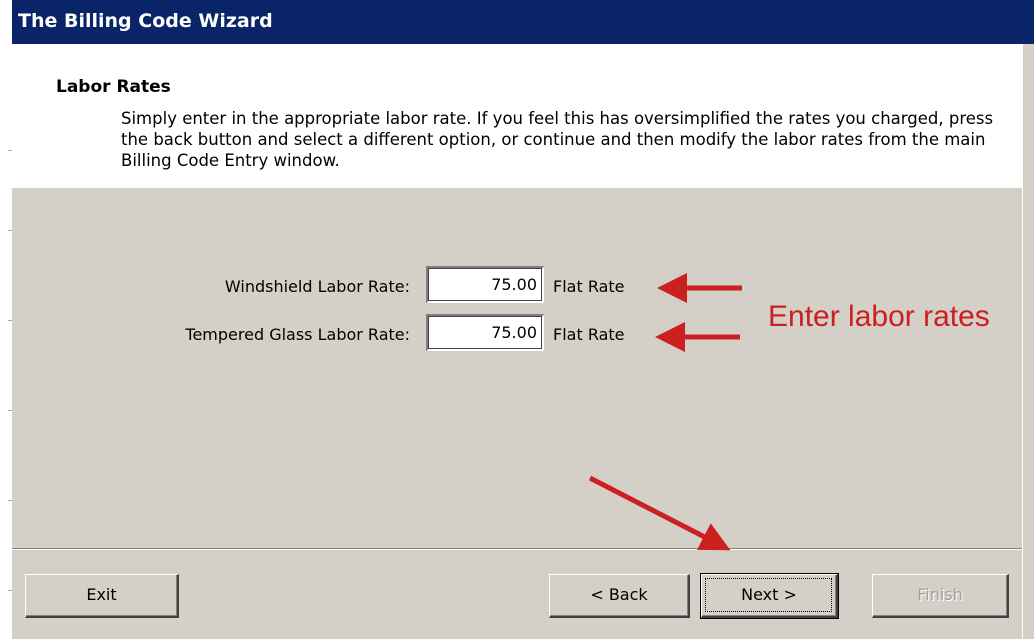 Image resolution: width=1034 pixels, height=639 pixels. I want to click on back-button: < Back, so click(619, 596).